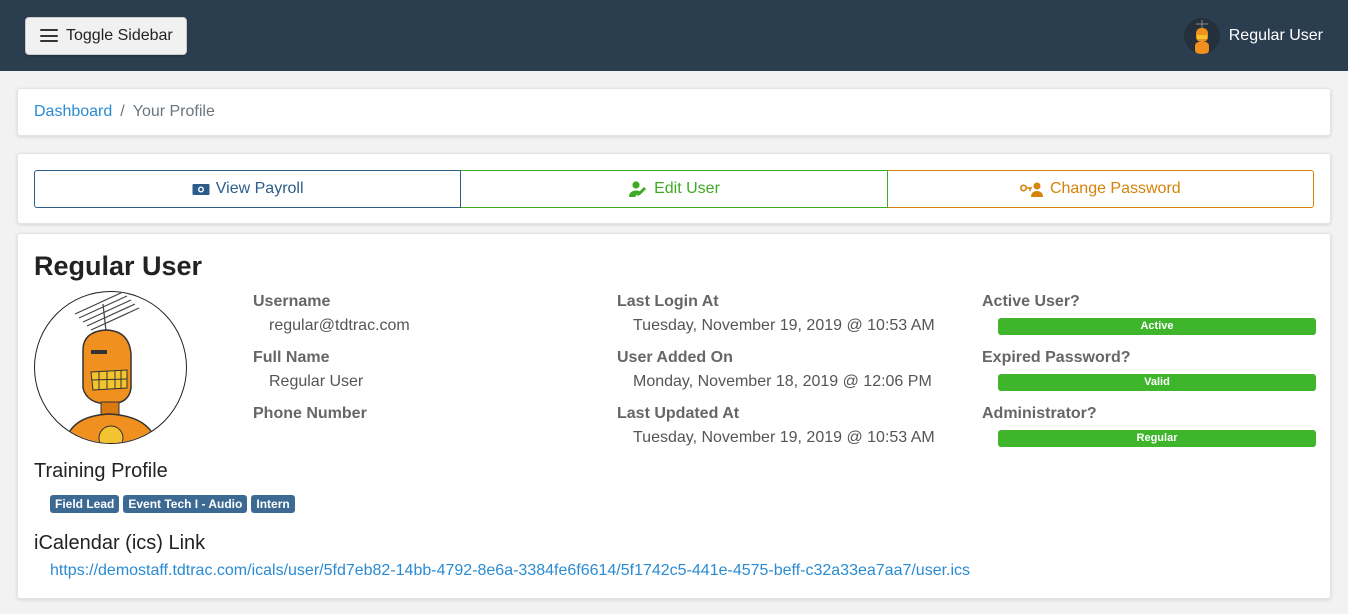 The width and height of the screenshot is (1348, 614). What do you see at coordinates (101, 471) in the screenshot?
I see `training-profile-title: Training Profile` at bounding box center [101, 471].